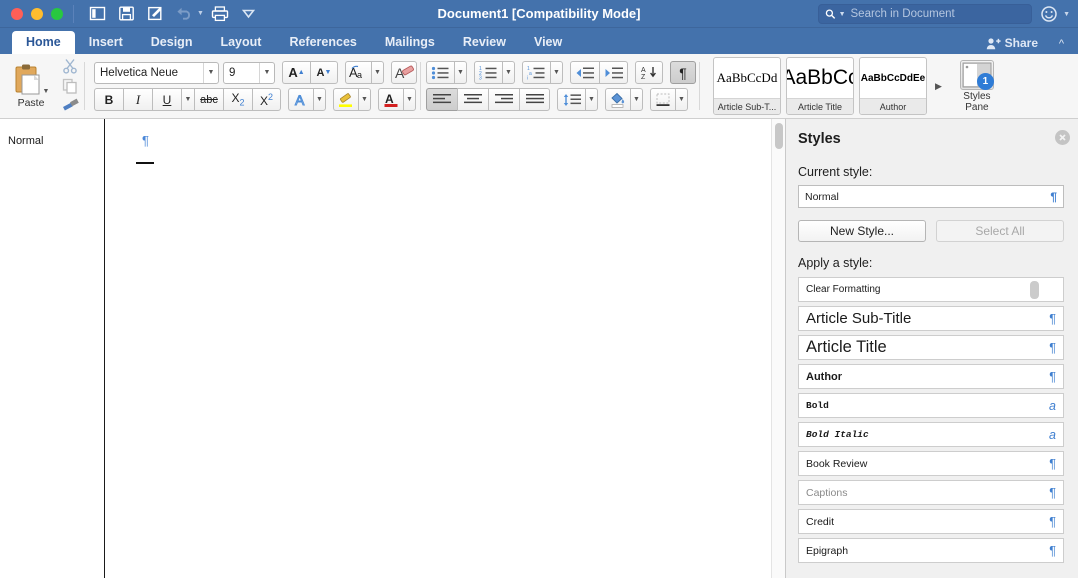 This screenshot has width=1078, height=578. What do you see at coordinates (1066, 14) in the screenshot?
I see `help-chevron-down-icon: ▼` at bounding box center [1066, 14].